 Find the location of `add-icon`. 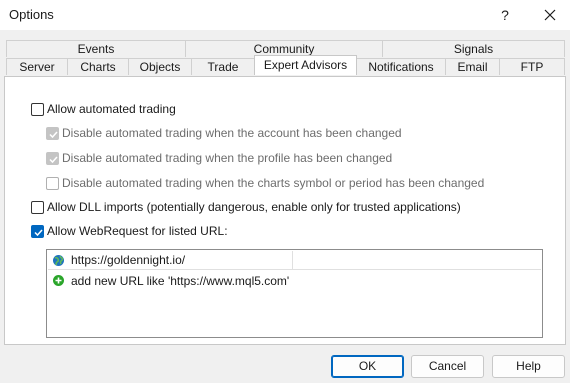

add-icon is located at coordinates (58, 280).